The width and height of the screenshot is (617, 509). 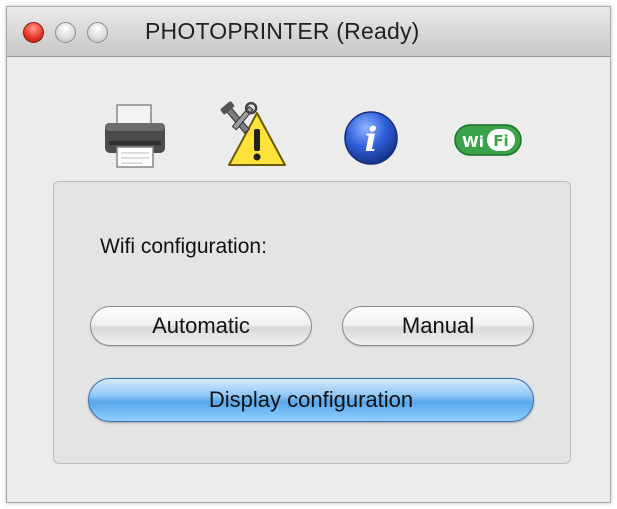 What do you see at coordinates (135, 137) in the screenshot?
I see `printer-icon` at bounding box center [135, 137].